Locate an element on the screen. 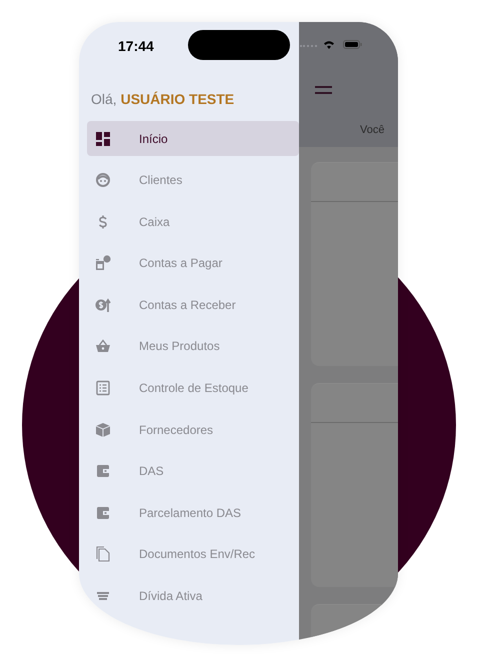 This screenshot has height=666, width=478. basket-icon is located at coordinates (103, 346).